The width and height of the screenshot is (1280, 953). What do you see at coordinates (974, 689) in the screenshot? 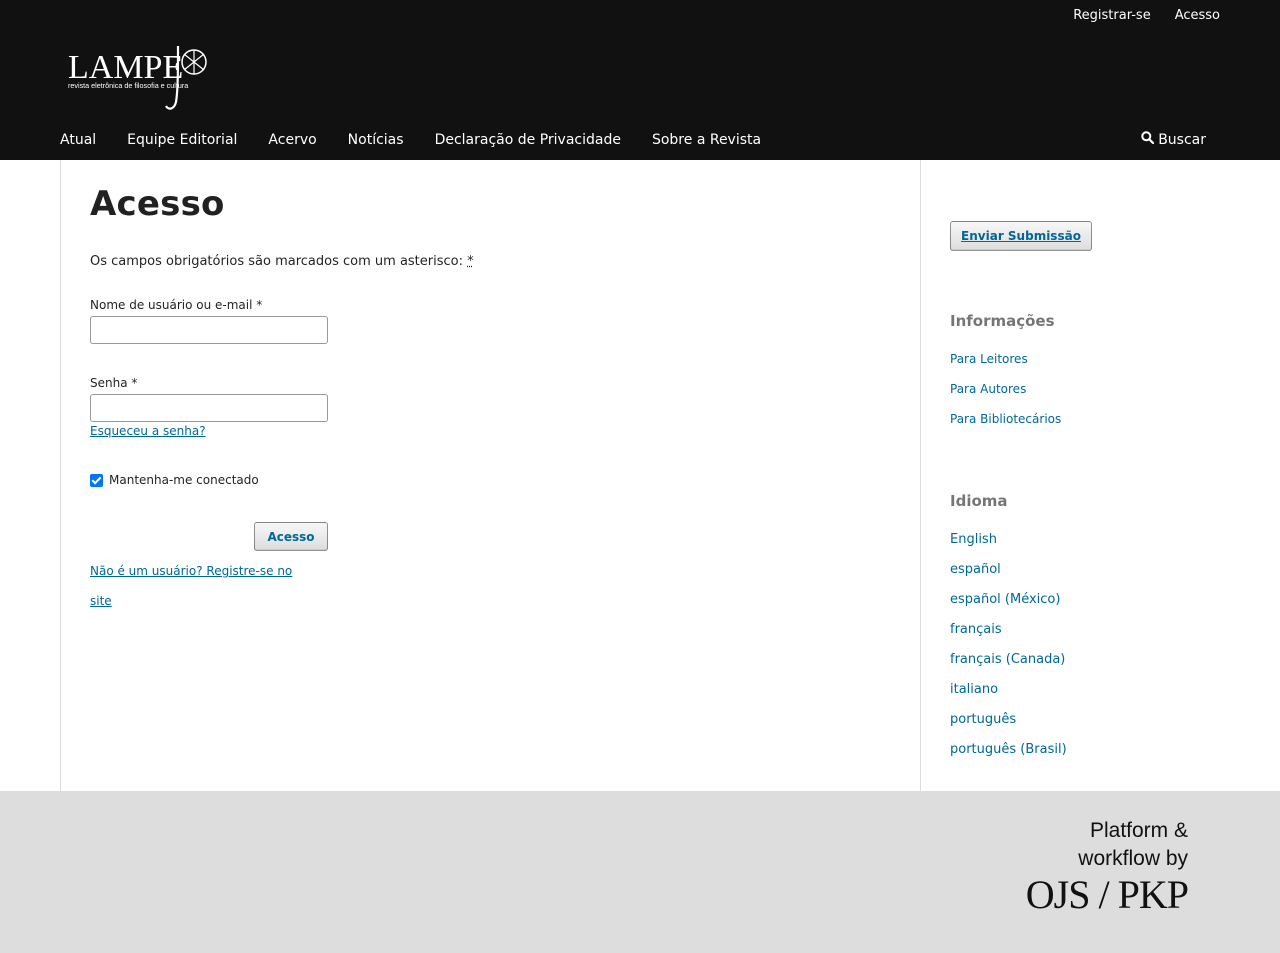
I see `language-link-italiano: italiano` at bounding box center [974, 689].